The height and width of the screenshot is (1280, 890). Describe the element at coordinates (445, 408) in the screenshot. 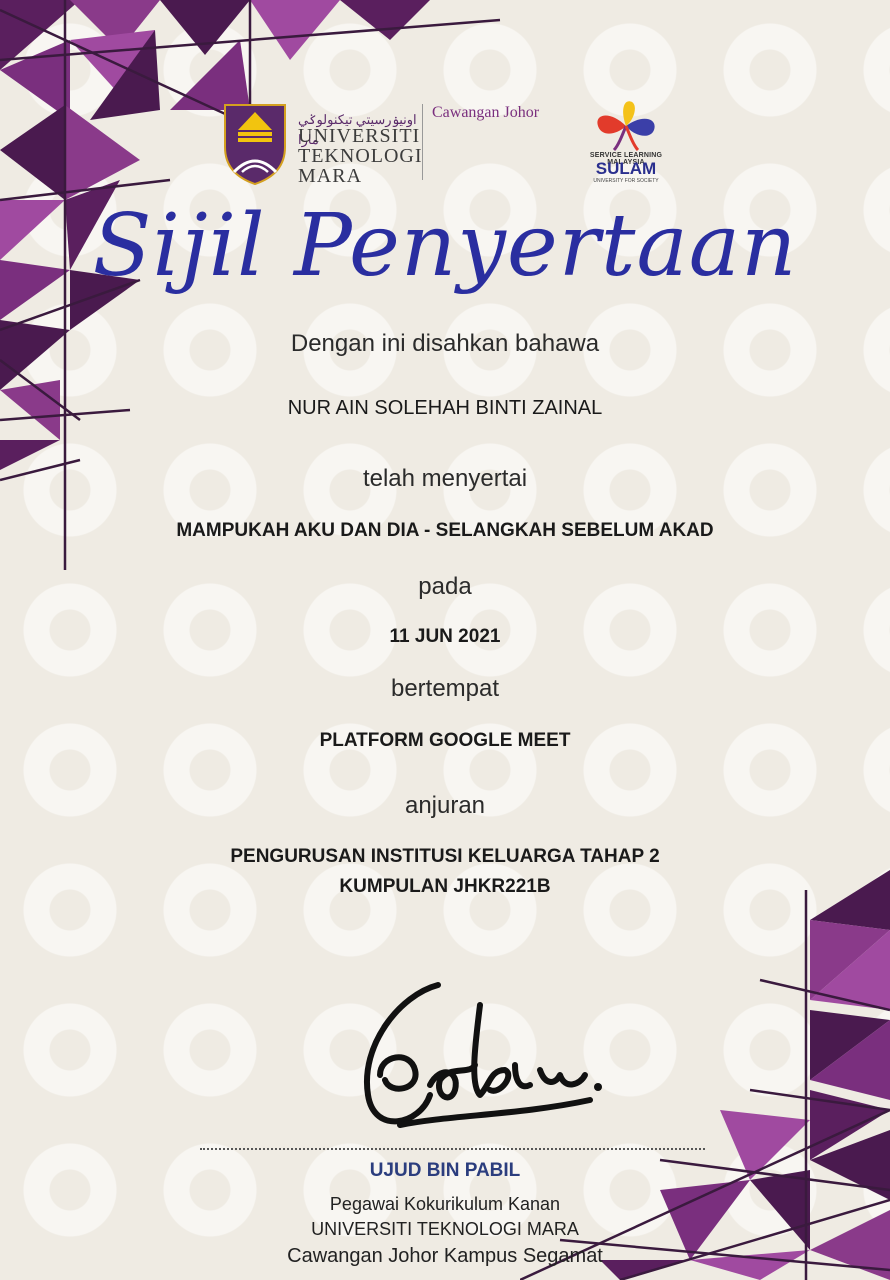

I see `participant-name: NUR AIN SOLEHAH BINTI ZAINAL` at that location.